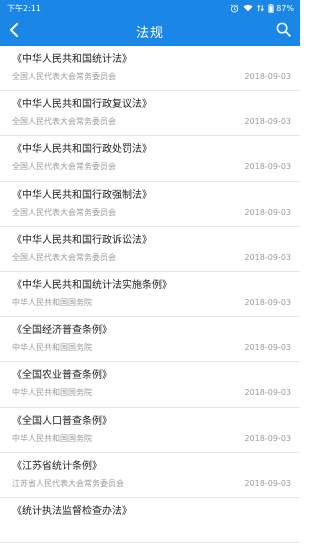 Image resolution: width=320 pixels, height=546 pixels. Describe the element at coordinates (82, 105) in the screenshot. I see `law-title: 《中华人民共和国行政复议法》` at that location.